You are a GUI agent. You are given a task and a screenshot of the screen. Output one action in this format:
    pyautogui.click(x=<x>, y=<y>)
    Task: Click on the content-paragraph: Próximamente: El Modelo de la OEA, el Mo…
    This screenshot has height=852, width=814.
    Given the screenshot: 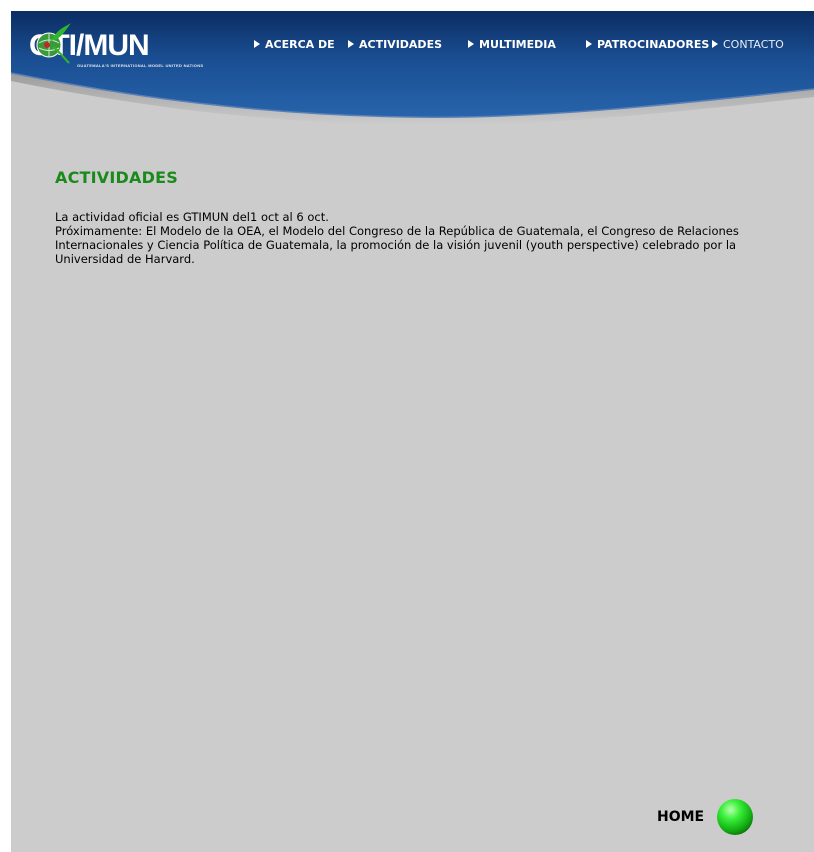 What is the action you would take?
    pyautogui.click(x=397, y=245)
    